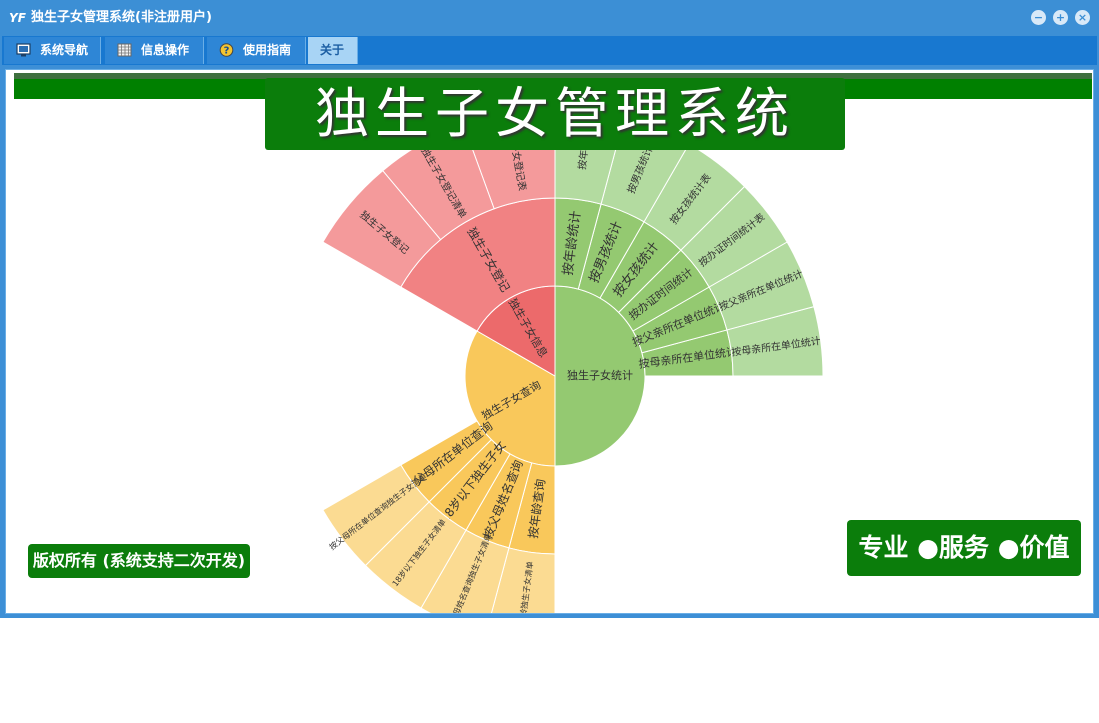 Image resolution: width=1099 pixels, height=723 pixels. I want to click on help-icon: ?, so click(226, 50).